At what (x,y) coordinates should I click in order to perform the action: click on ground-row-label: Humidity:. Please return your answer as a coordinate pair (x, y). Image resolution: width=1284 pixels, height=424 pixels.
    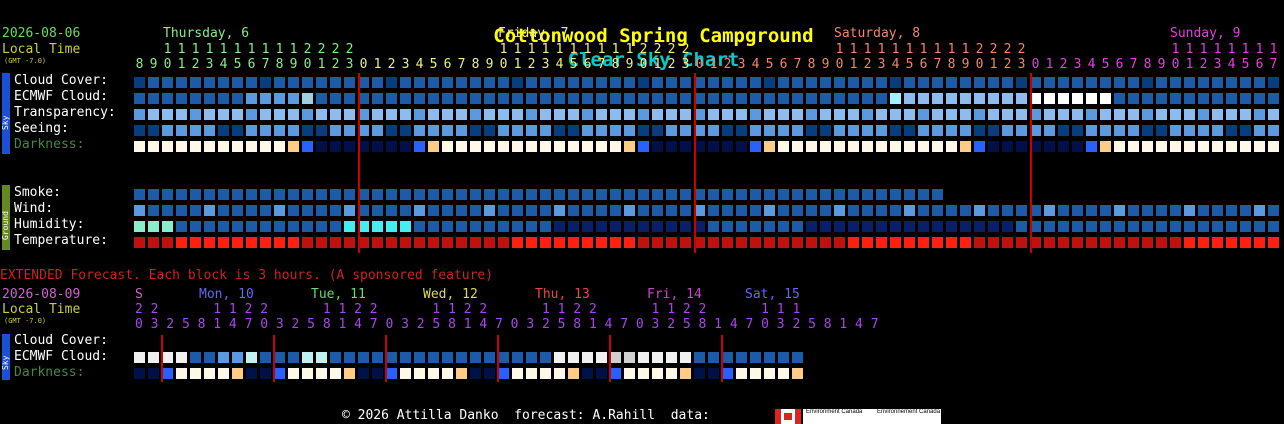
    Looking at the image, I should click on (49, 225).